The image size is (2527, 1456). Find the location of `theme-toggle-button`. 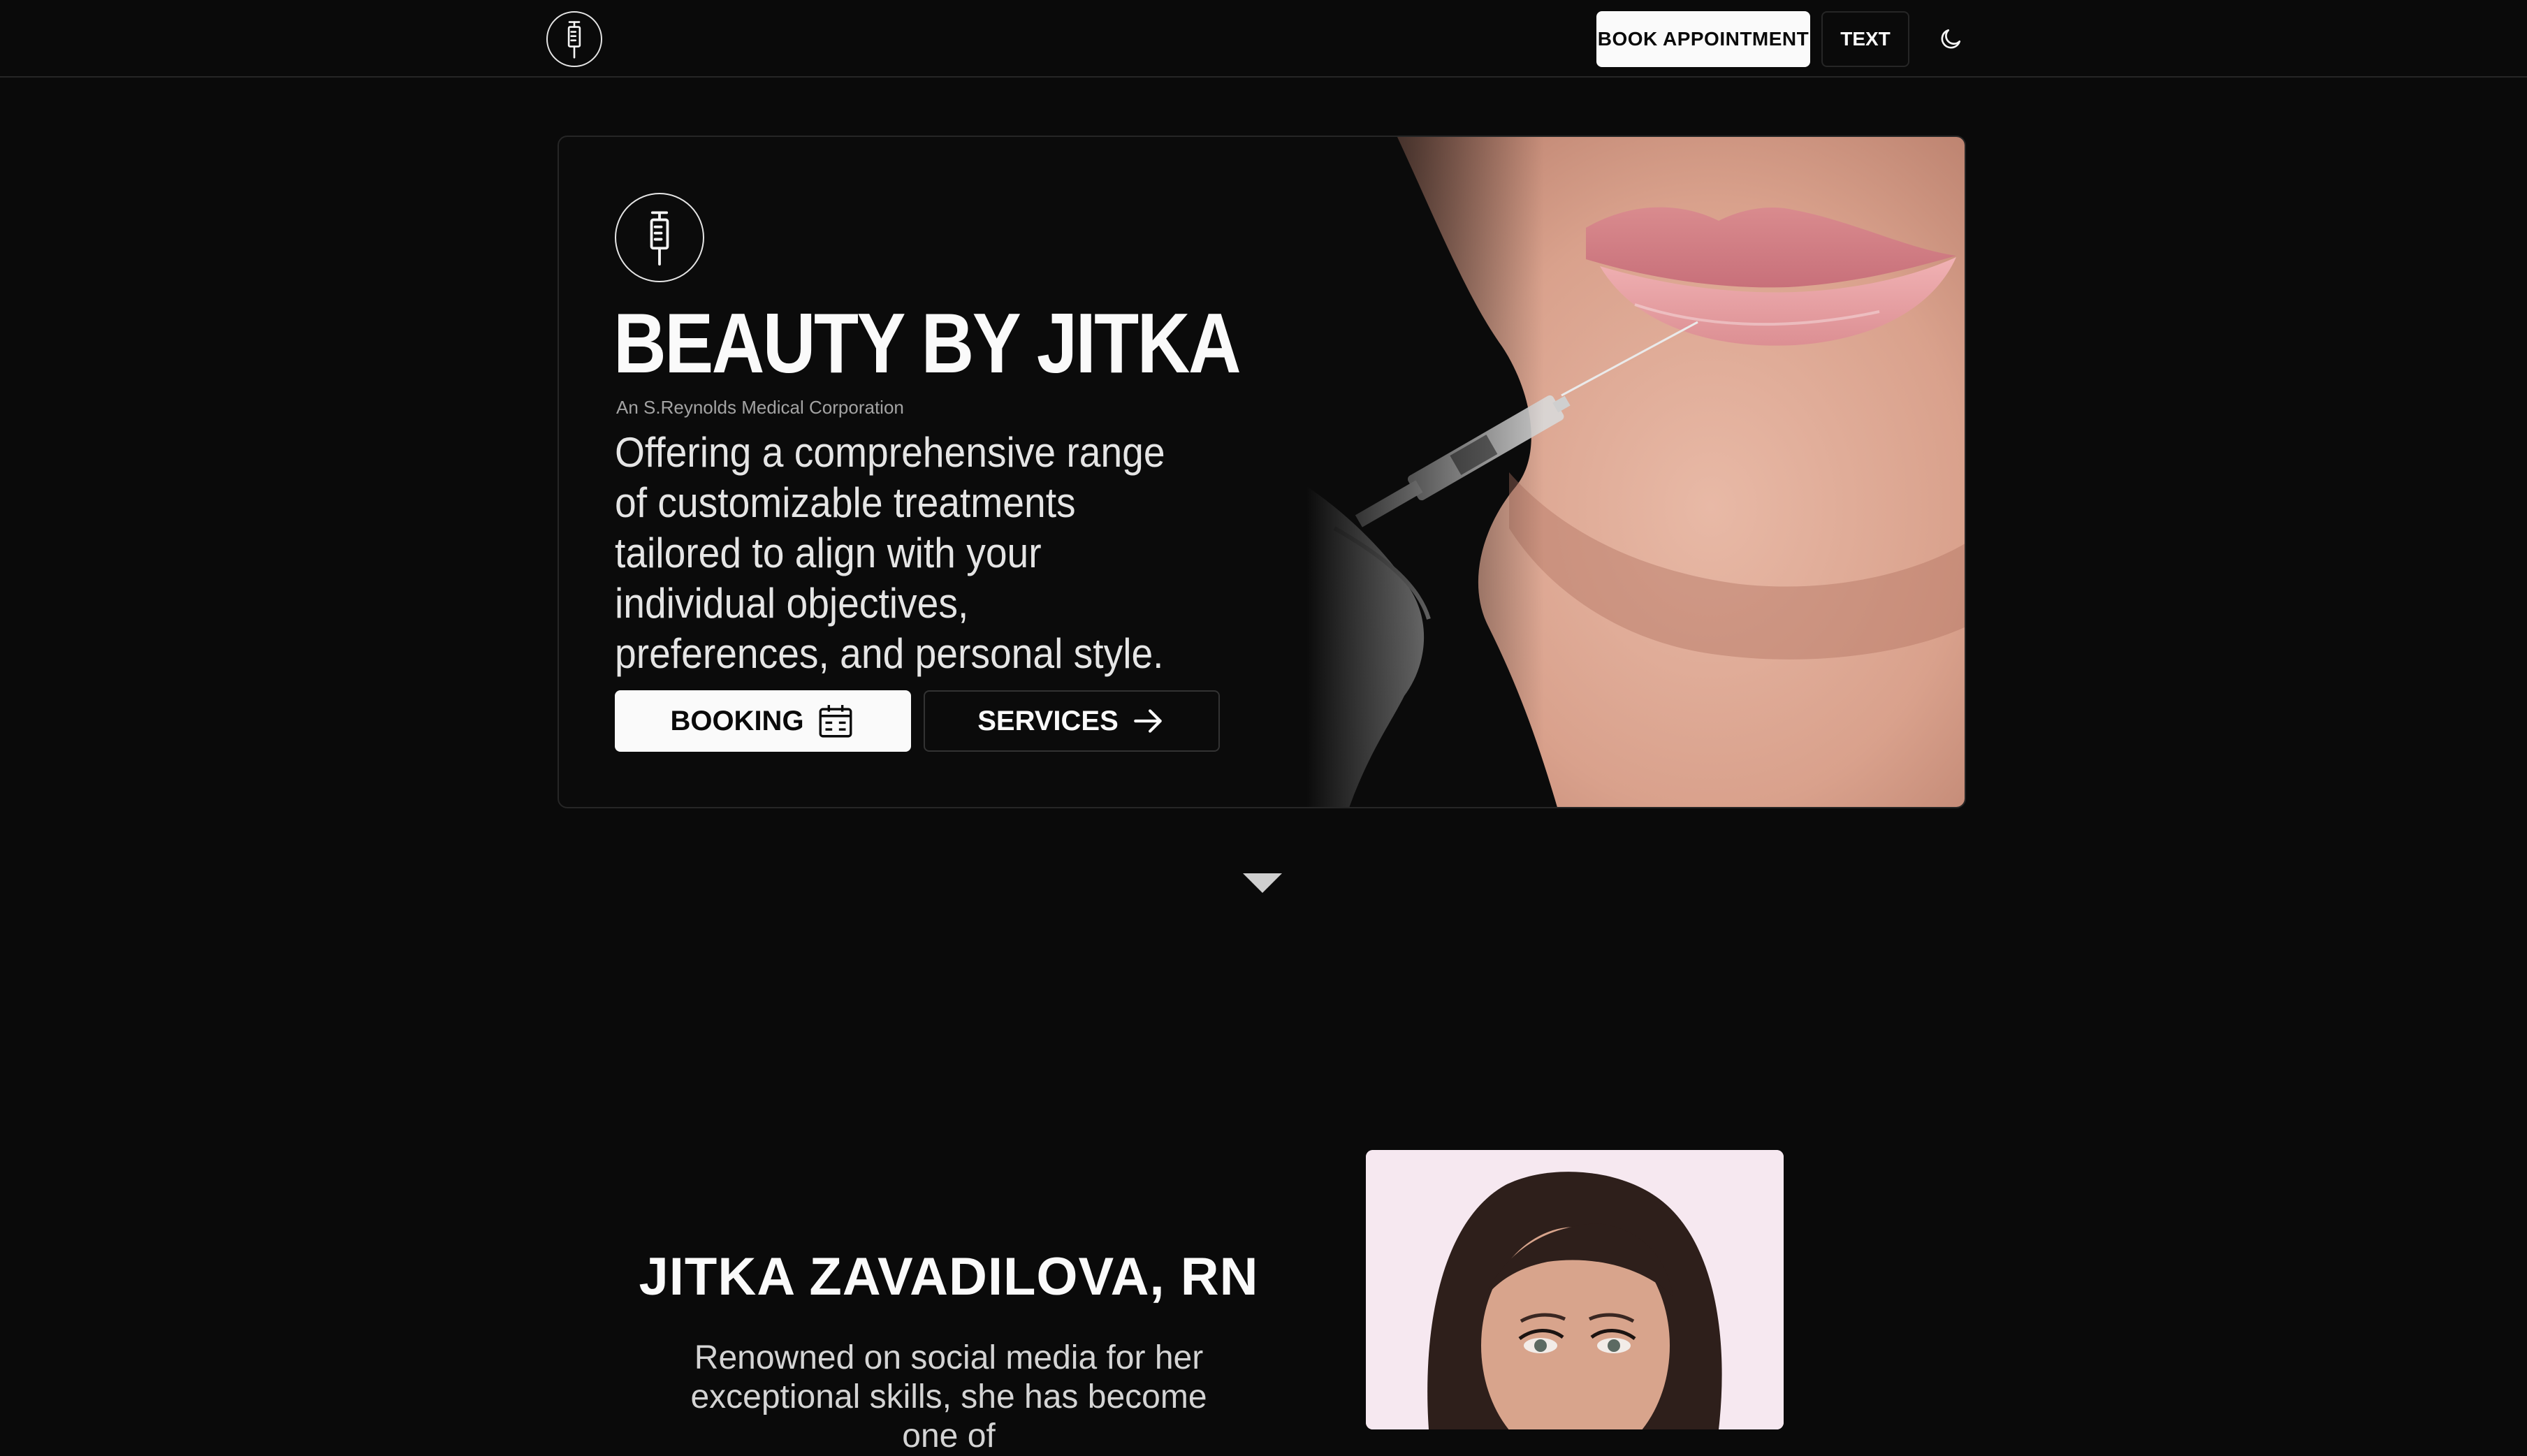

theme-toggle-button is located at coordinates (1951, 39).